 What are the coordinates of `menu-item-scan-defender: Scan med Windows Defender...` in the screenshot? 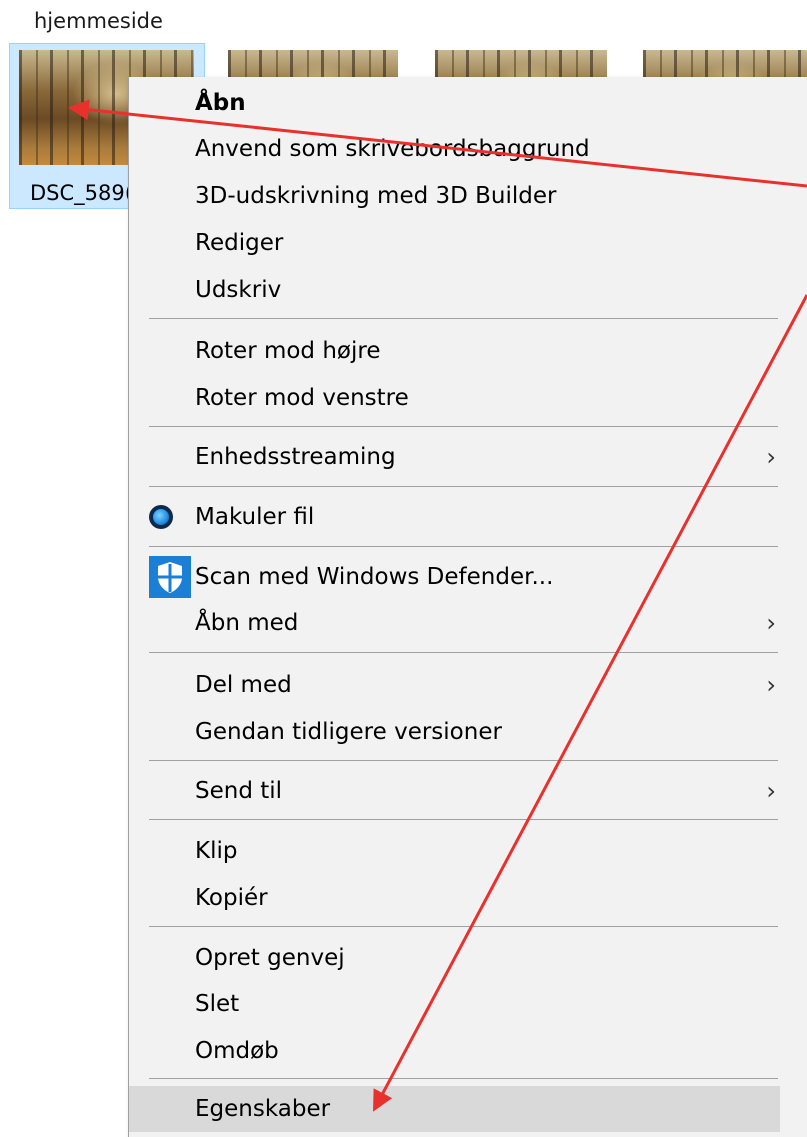 It's located at (468, 577).